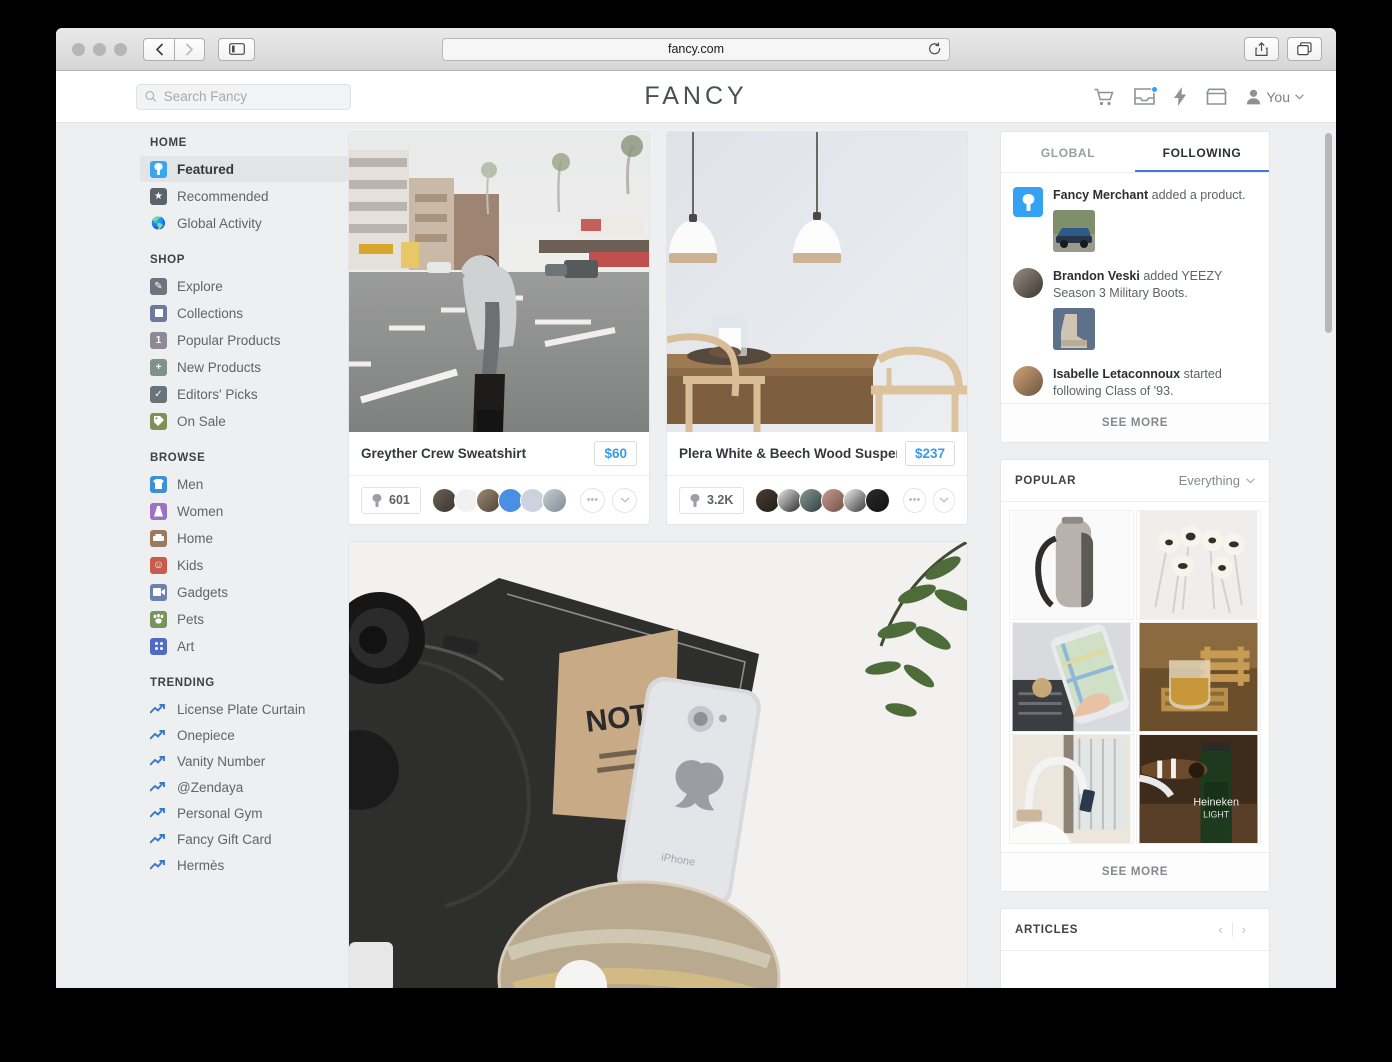  What do you see at coordinates (1074, 329) in the screenshot?
I see `activity-thumb-military-boot` at bounding box center [1074, 329].